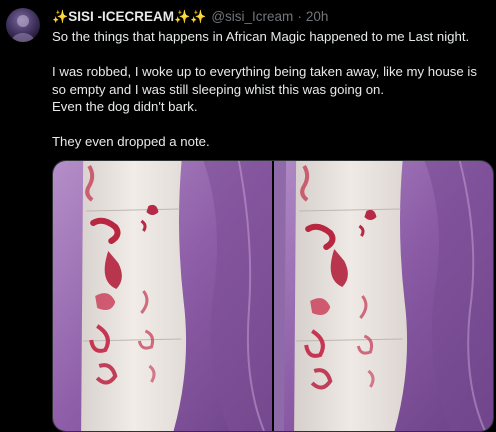 The image size is (496, 432). I want to click on tweet-paragraph: They even dropped a note., so click(131, 141).